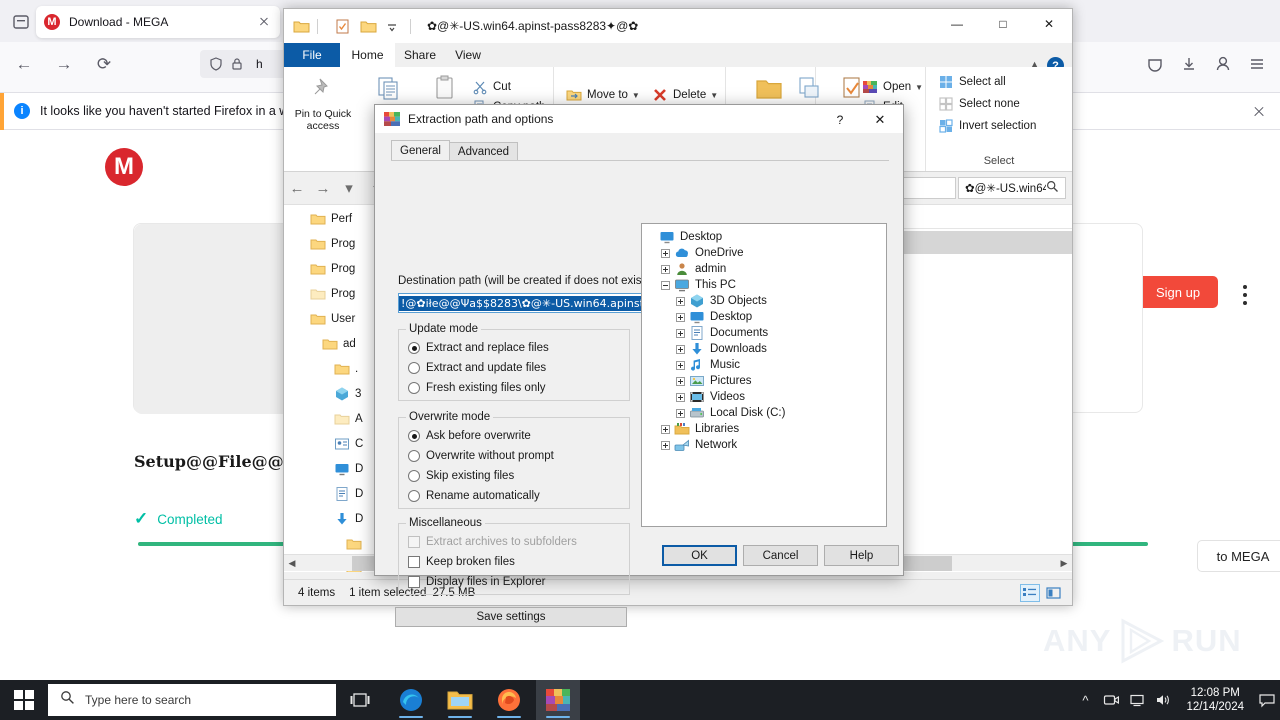  I want to click on collapse-minus-icon, so click(665, 285).